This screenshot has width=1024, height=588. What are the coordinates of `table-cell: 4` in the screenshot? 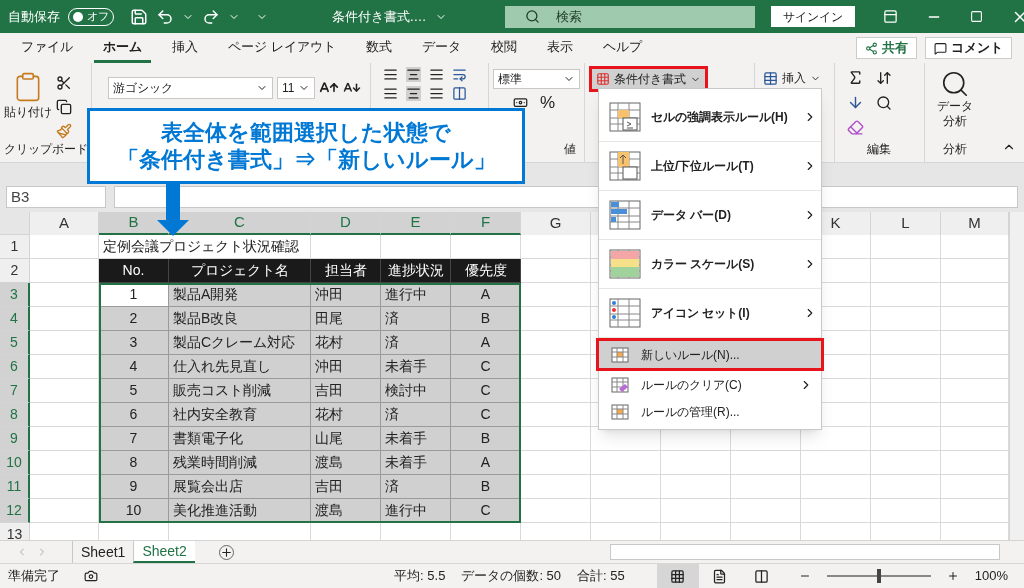 It's located at (134, 367).